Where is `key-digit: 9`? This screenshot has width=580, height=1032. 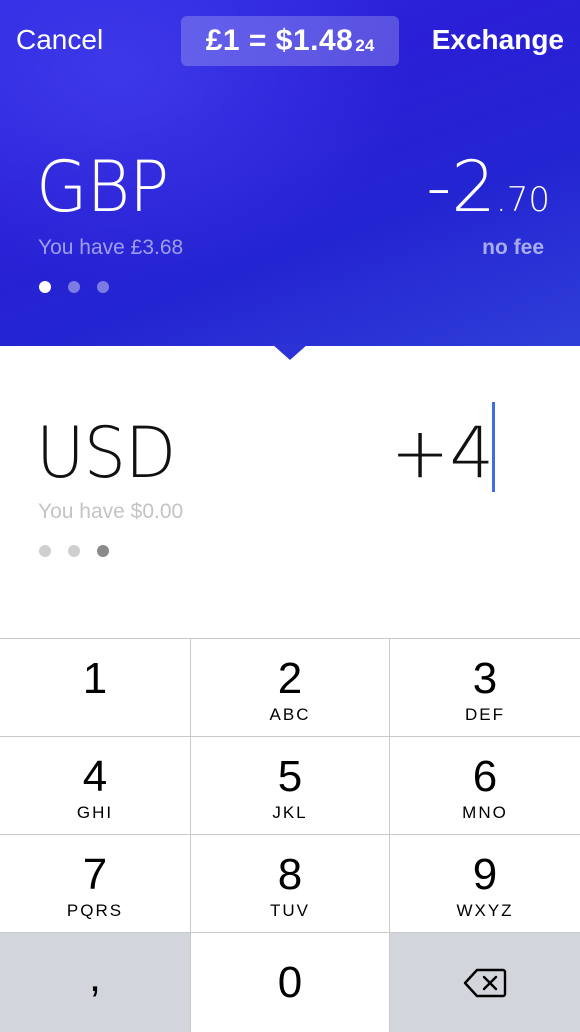
key-digit: 9 is located at coordinates (485, 874).